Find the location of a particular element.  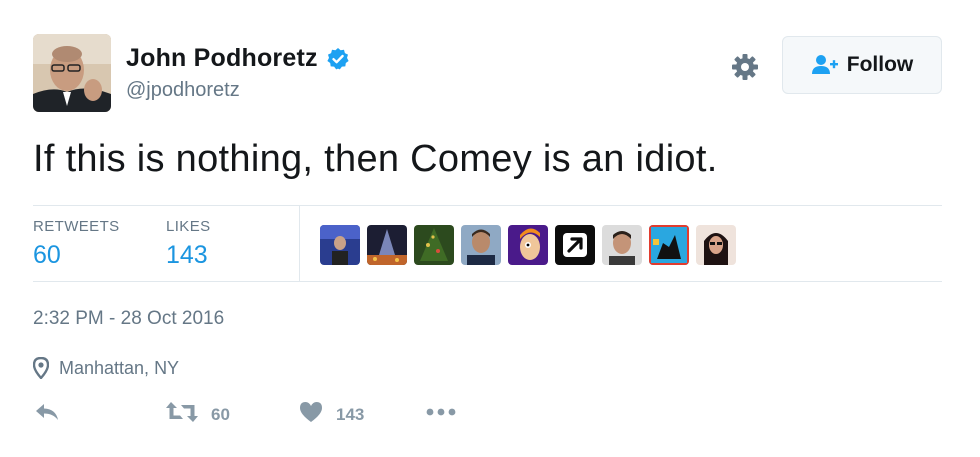

more-button is located at coordinates (441, 414).